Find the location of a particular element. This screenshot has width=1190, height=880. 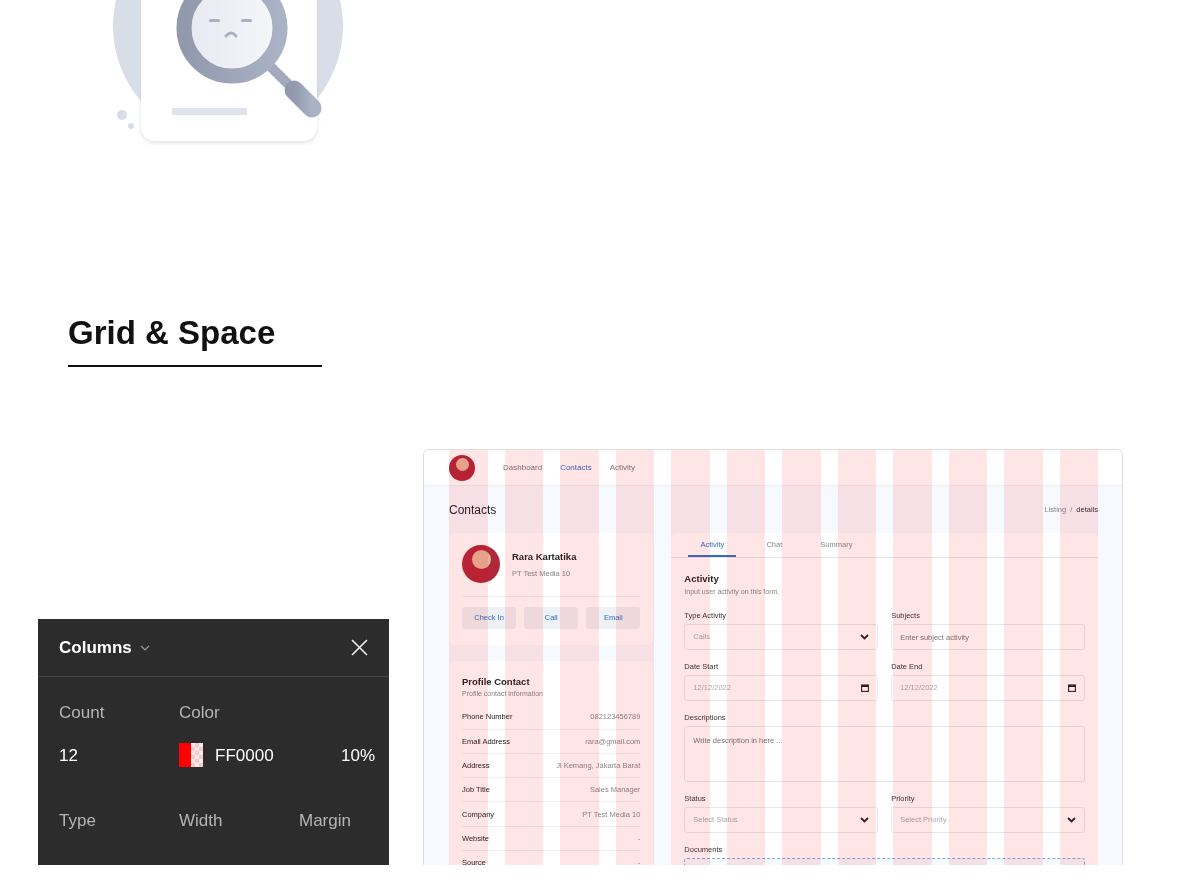

nav-link: Activity is located at coordinates (622, 467).